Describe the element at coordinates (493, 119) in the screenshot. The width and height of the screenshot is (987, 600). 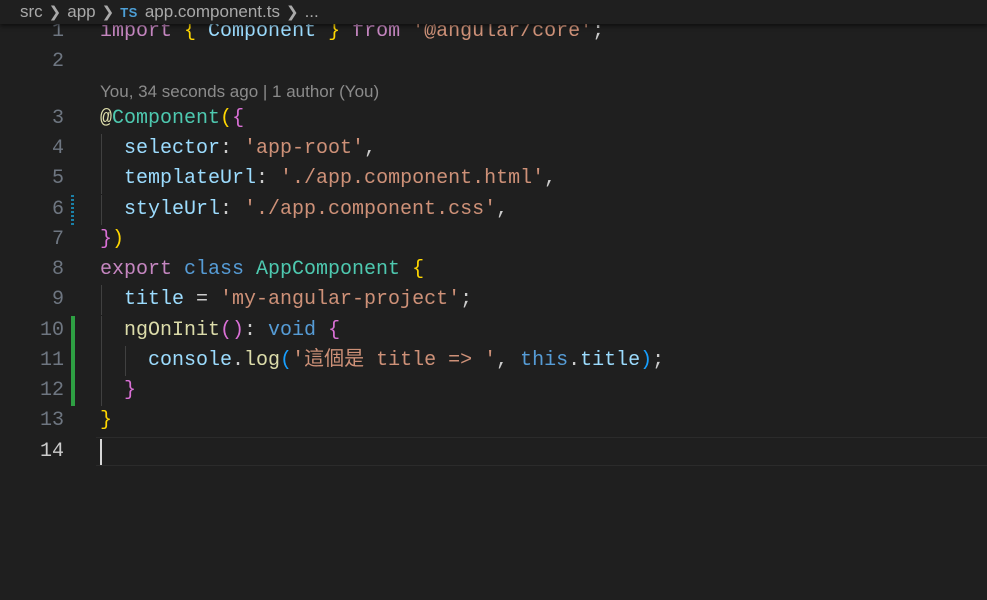
I see `code-line-3: 3 @Component({` at that location.